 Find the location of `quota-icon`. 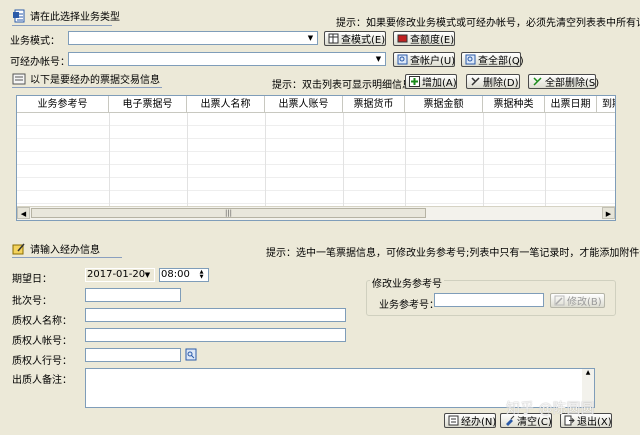

quota-icon is located at coordinates (402, 38).